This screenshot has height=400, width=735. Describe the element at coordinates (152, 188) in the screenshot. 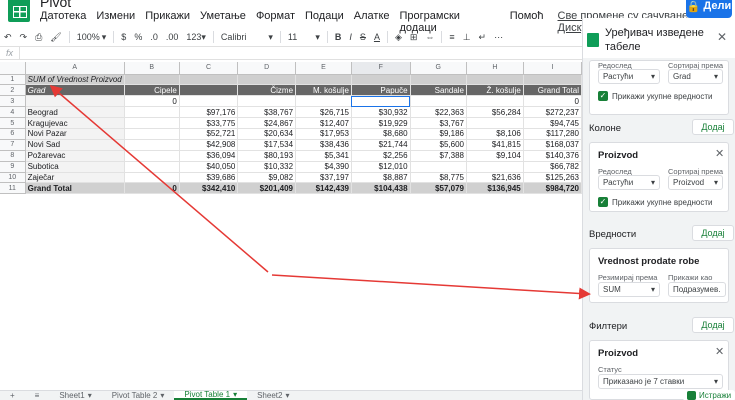

I see `cell-B11: 0` at that location.